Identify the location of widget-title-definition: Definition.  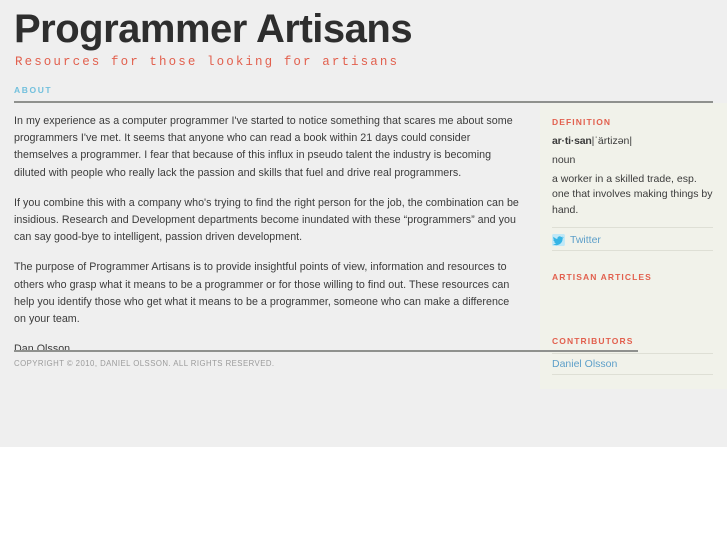
(582, 122).